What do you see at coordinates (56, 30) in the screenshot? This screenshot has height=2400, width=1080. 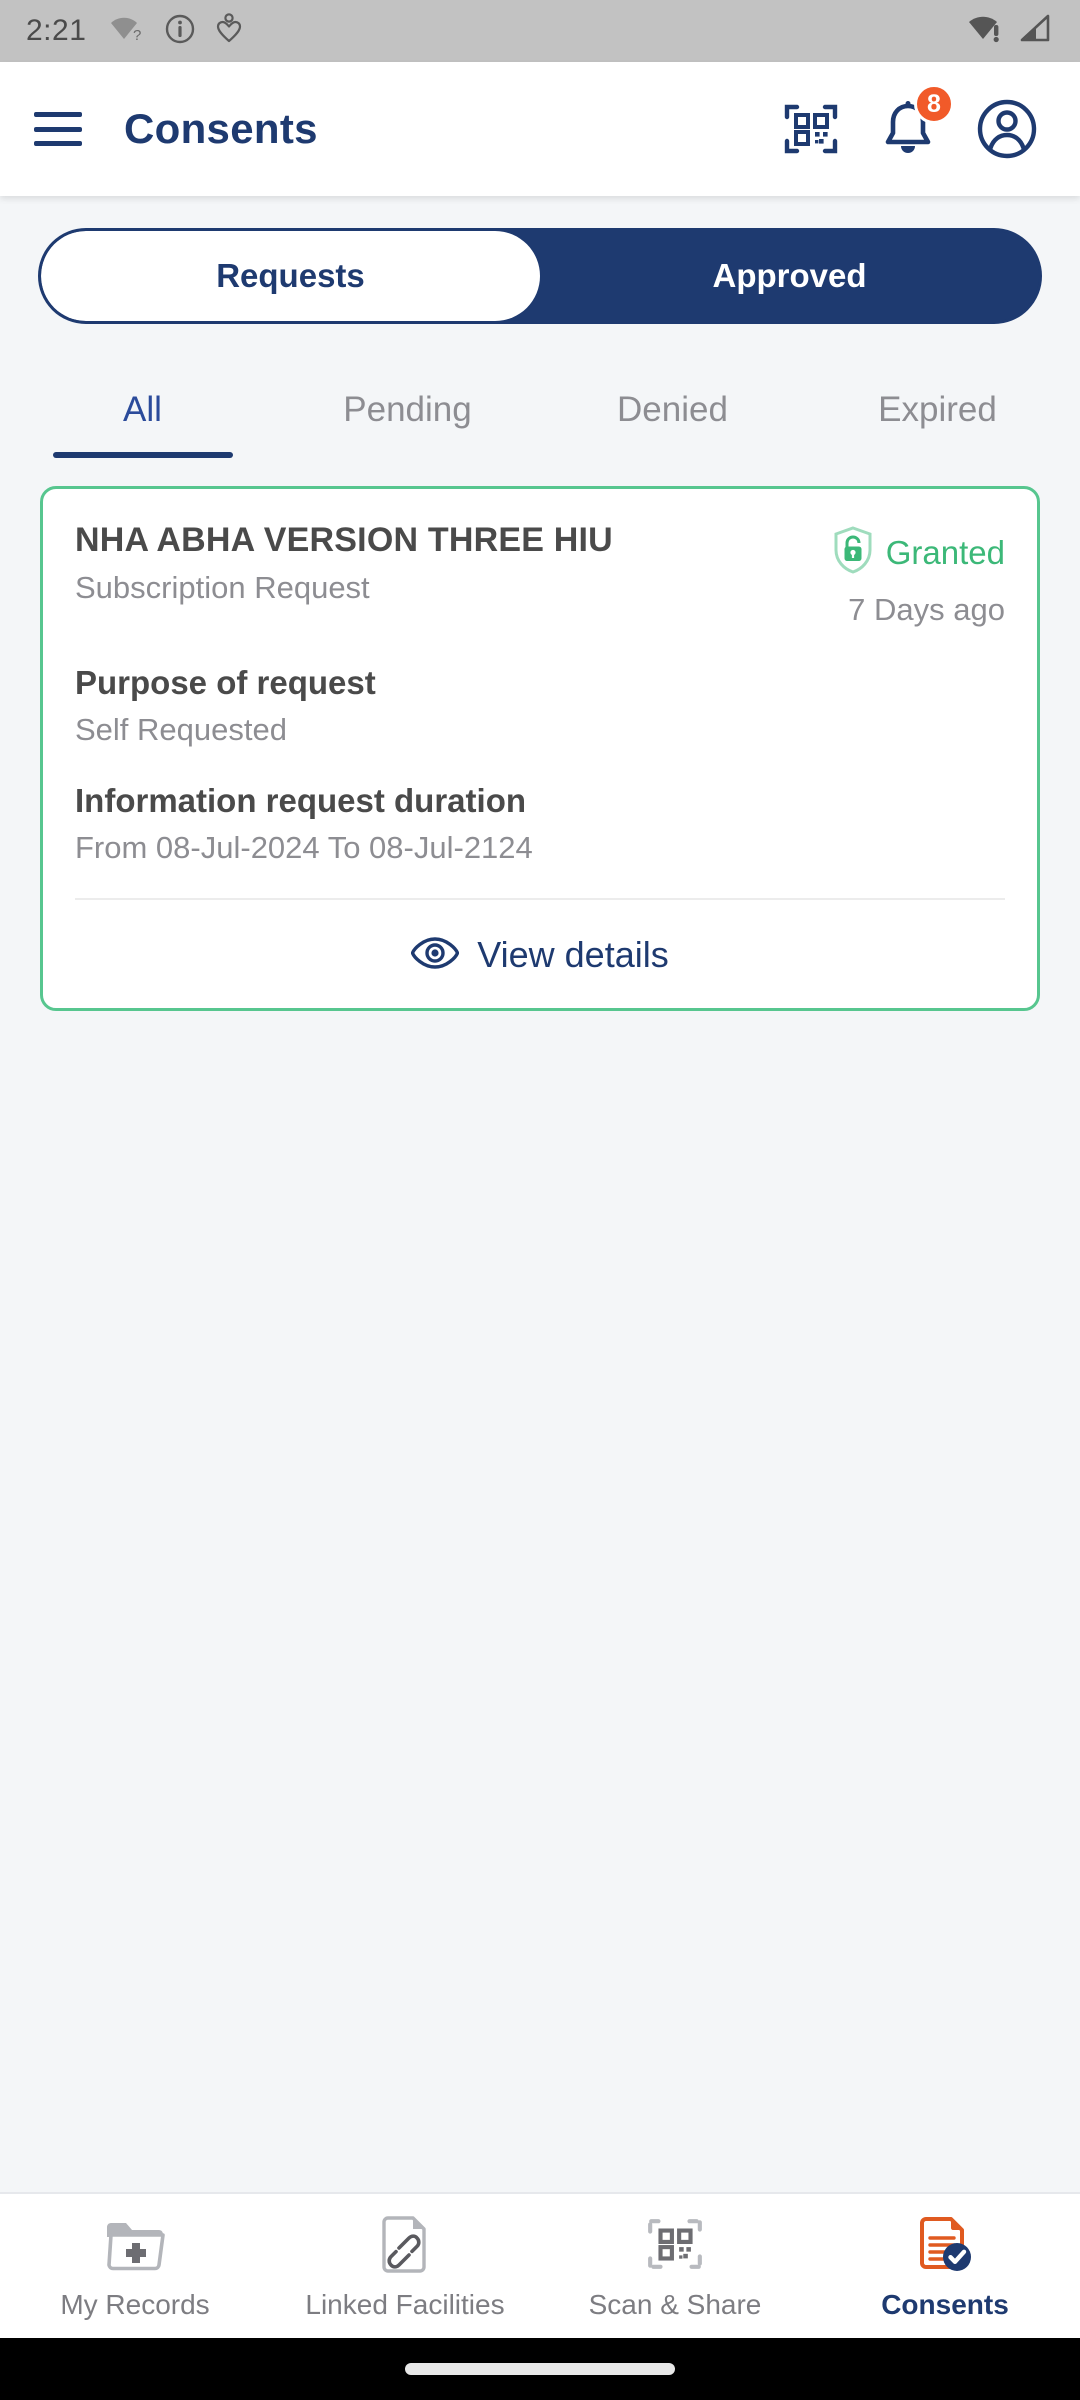 I see `status-bar-clock: 2:21` at bounding box center [56, 30].